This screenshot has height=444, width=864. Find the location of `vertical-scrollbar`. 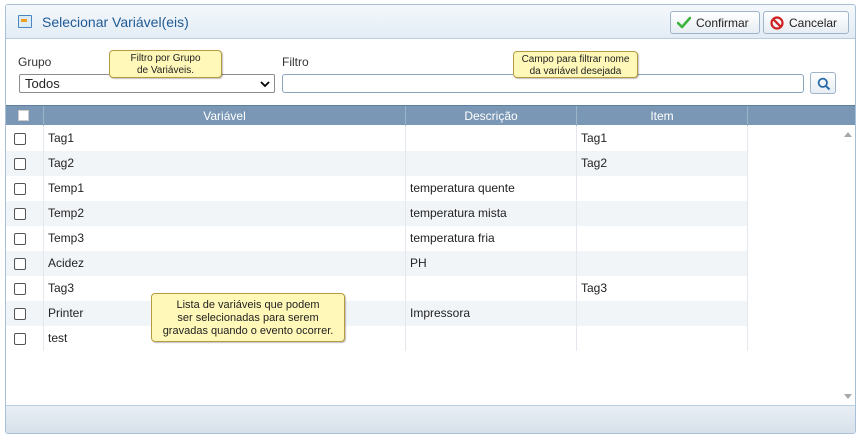

vertical-scrollbar is located at coordinates (848, 265).